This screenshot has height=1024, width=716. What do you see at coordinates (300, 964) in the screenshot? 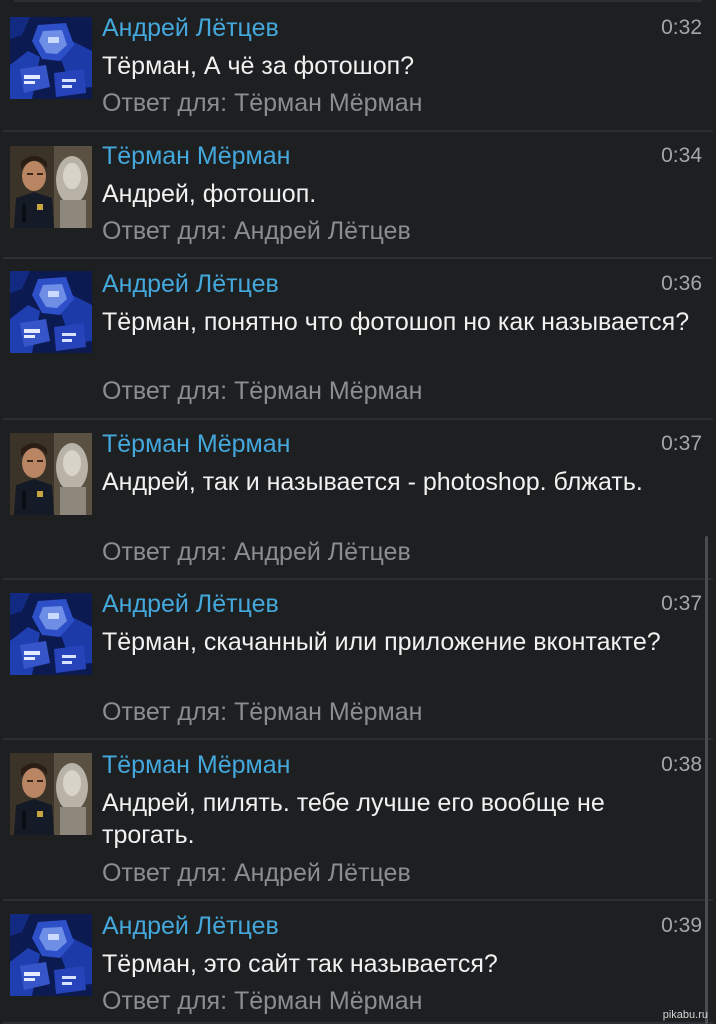
I see `comment-text: Тёрман, это сайт так называется?` at bounding box center [300, 964].